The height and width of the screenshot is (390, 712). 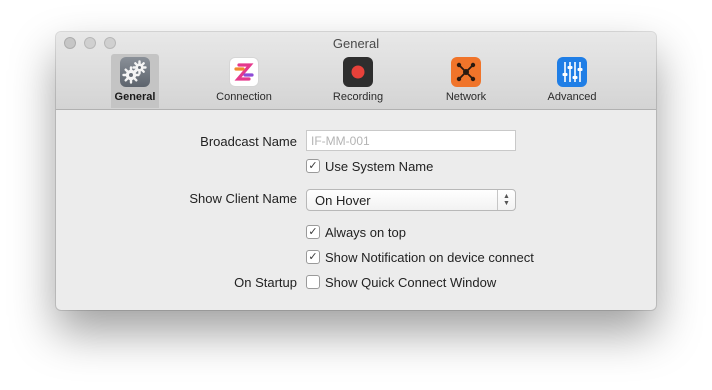 I want to click on tab-general: General, so click(x=135, y=81).